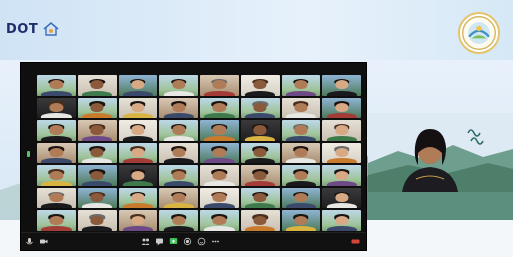  Describe the element at coordinates (479, 33) in the screenshot. I see `emblem-seal-icon` at that location.